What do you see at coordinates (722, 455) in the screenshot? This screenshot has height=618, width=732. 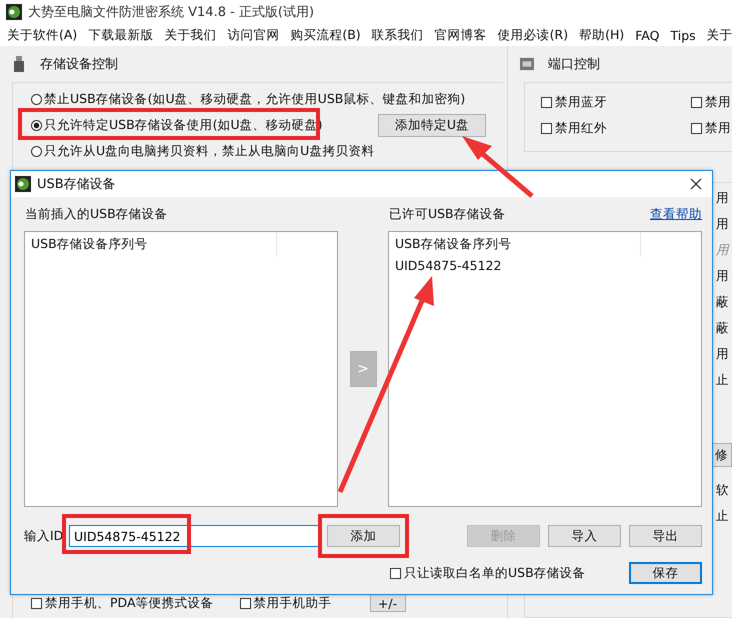 I see `edit-button: 修` at bounding box center [722, 455].